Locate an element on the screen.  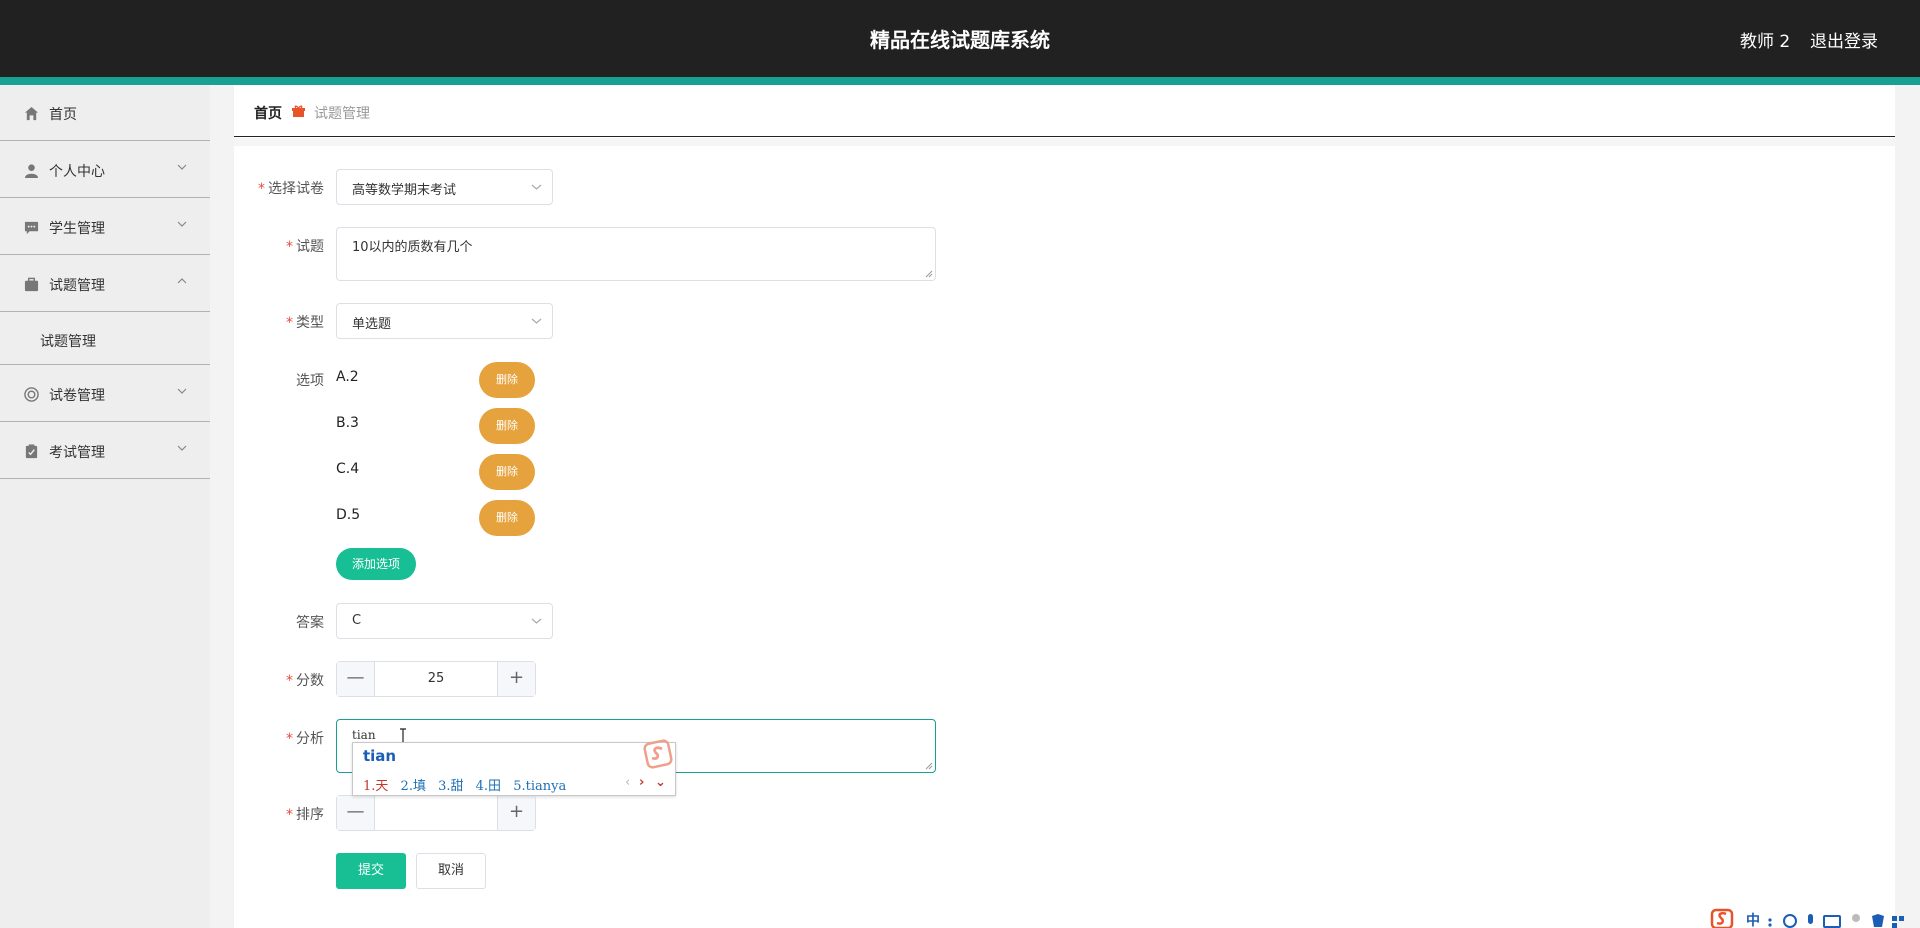
sidebar-item-question-management: 试题管理 is located at coordinates (105, 284).